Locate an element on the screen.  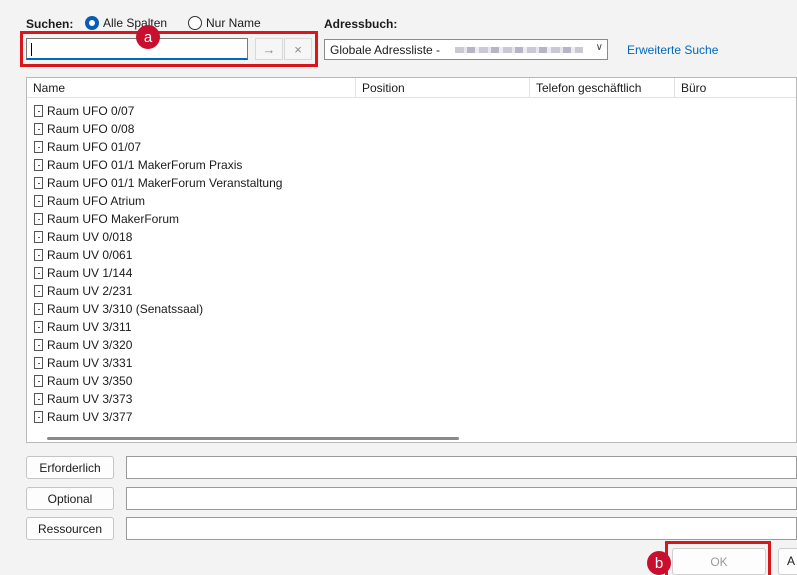
list-item: Raum UV 3/350 is located at coordinates (411, 381).